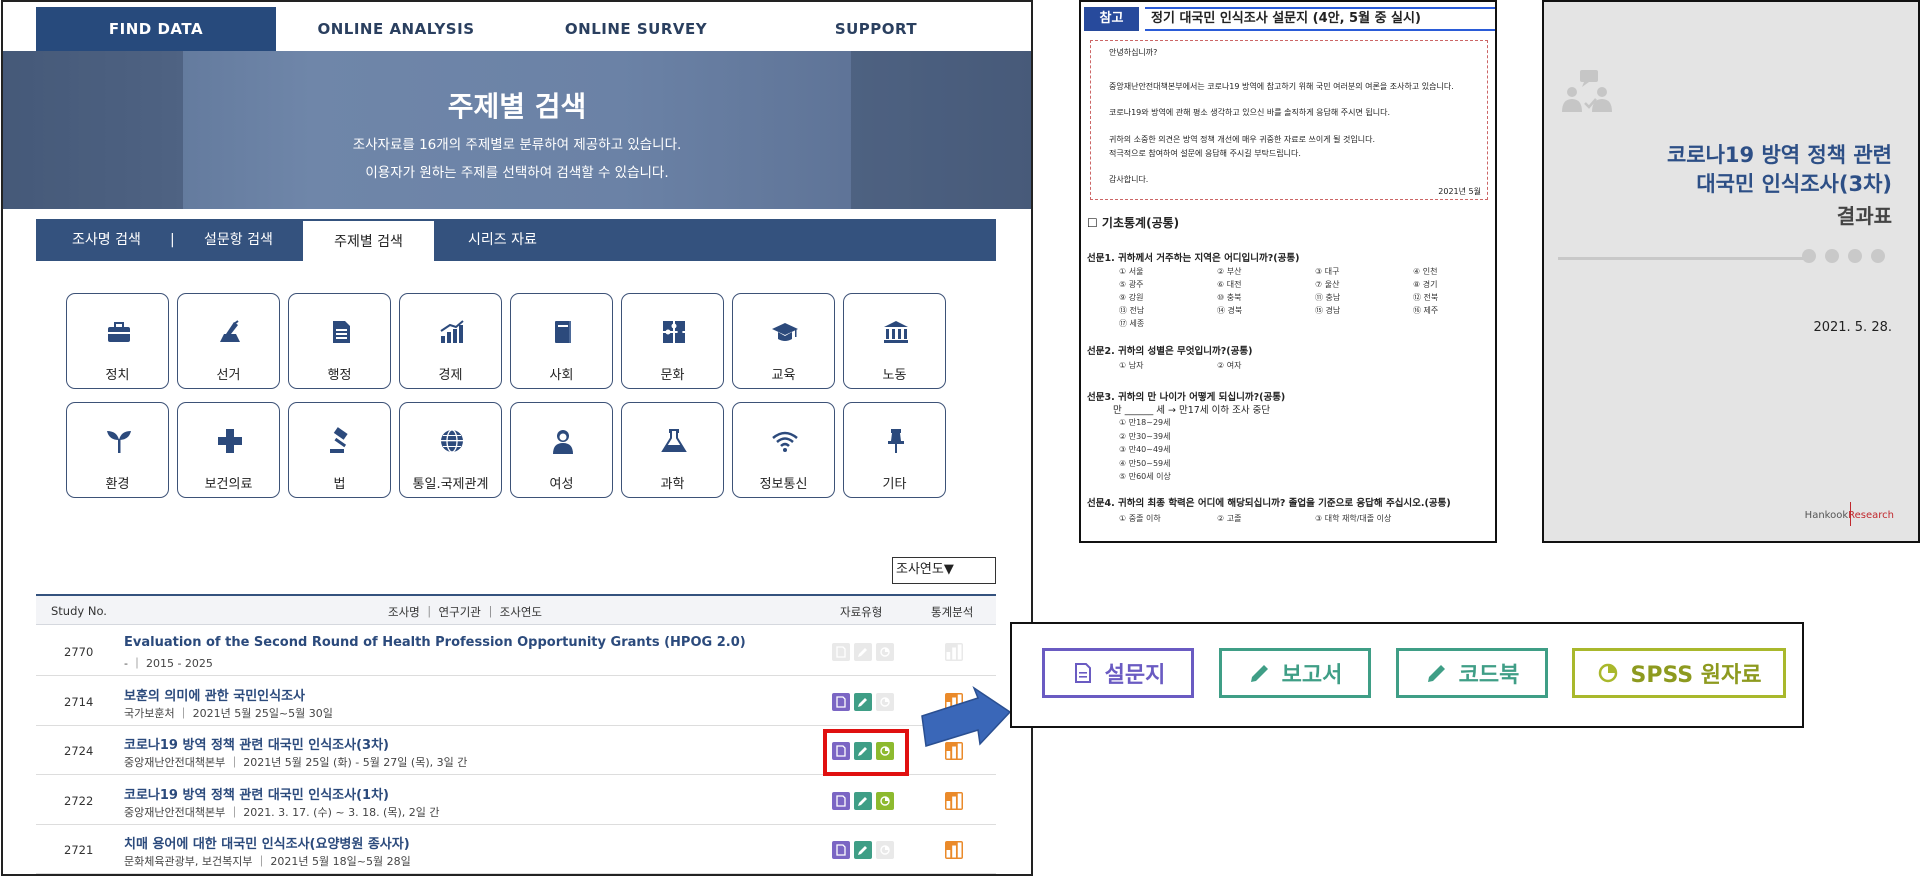  What do you see at coordinates (168, 663) in the screenshot?
I see `study-meta: - ｜ 2015 - 2025` at bounding box center [168, 663].